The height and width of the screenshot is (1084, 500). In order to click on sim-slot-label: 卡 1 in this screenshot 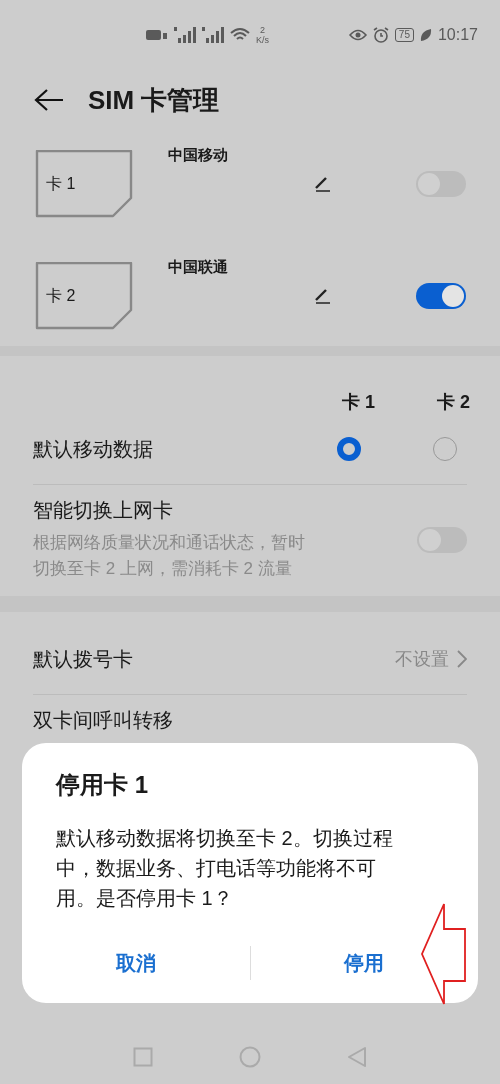, I will do `click(60, 183)`.